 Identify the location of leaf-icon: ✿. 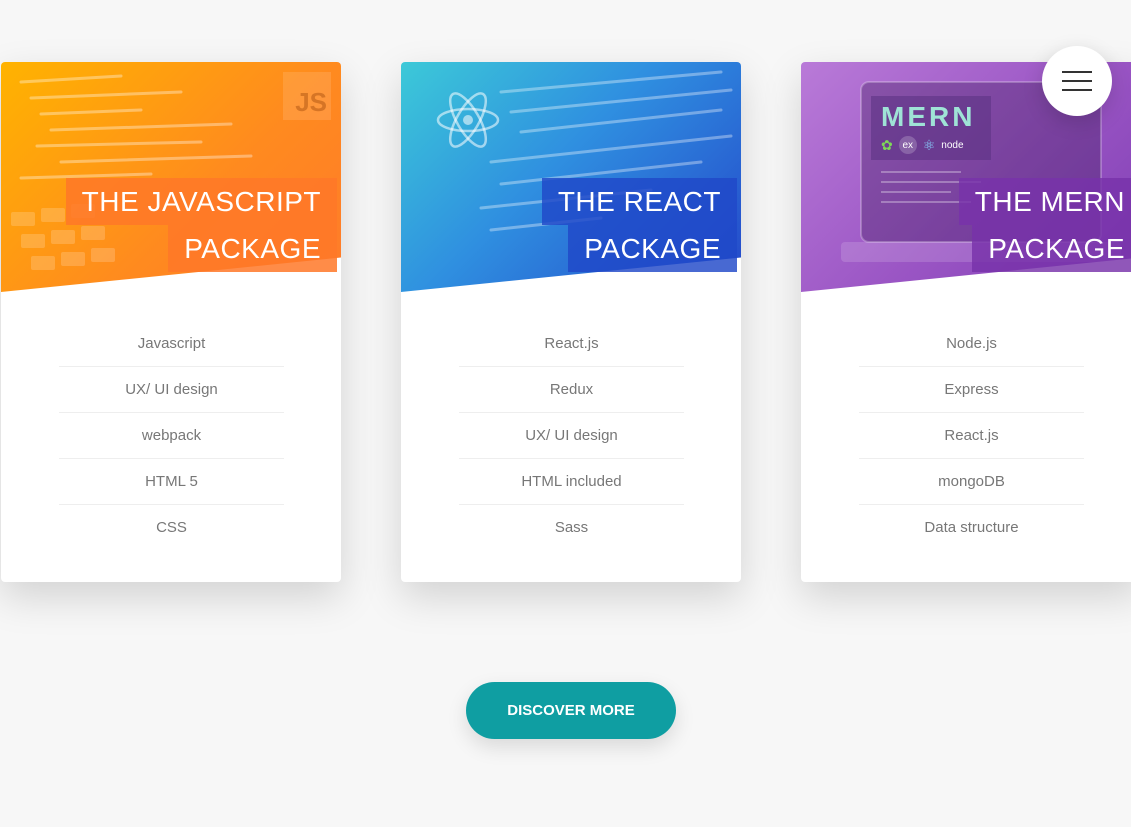
(887, 144).